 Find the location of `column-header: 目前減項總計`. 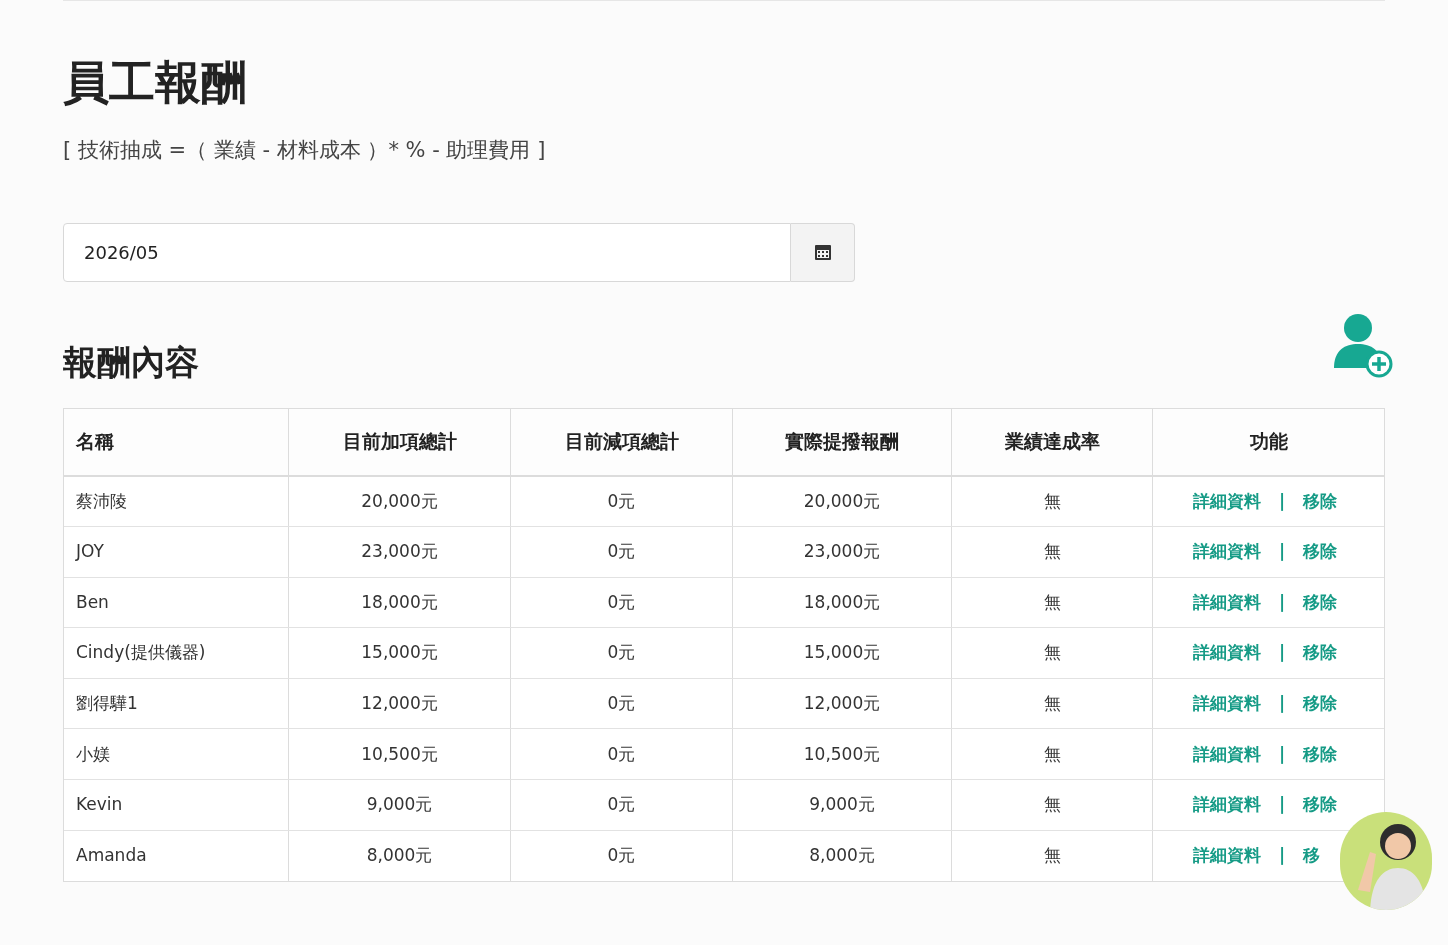

column-header: 目前減項總計 is located at coordinates (621, 442).